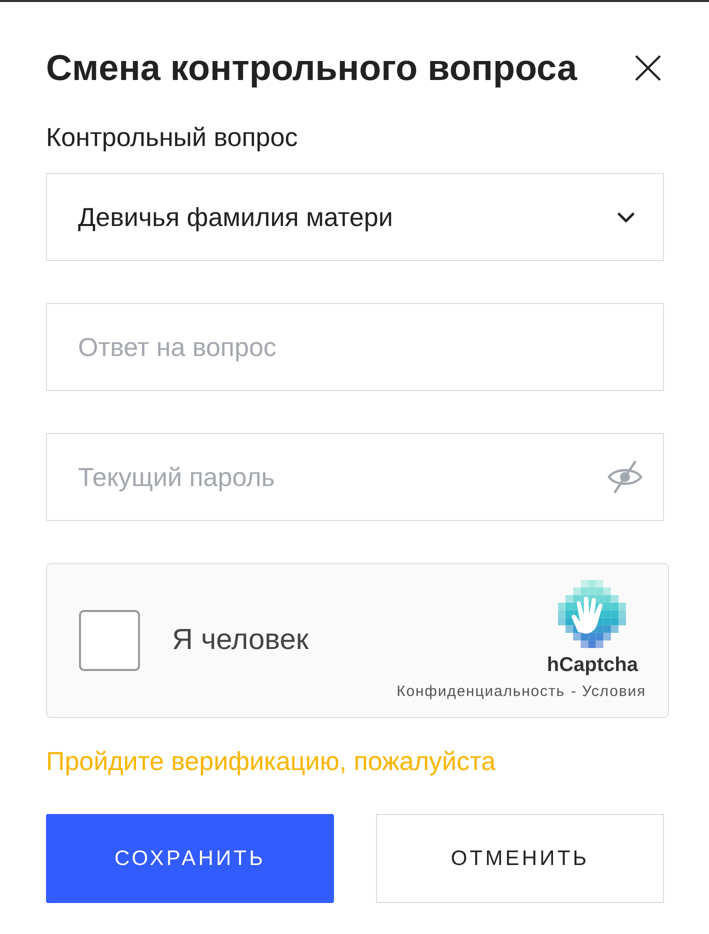  What do you see at coordinates (355, 347) in the screenshot?
I see `answer-input: Ответ на вопрос` at bounding box center [355, 347].